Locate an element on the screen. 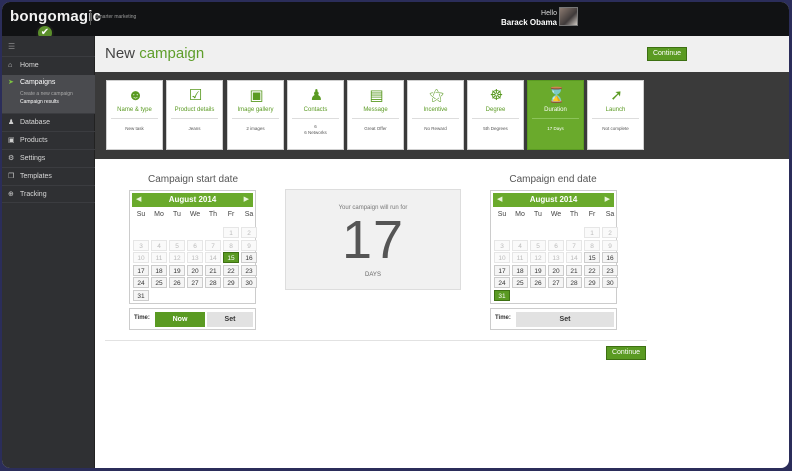 The image size is (792, 471). page-header: New campaign Continue is located at coordinates (442, 54).